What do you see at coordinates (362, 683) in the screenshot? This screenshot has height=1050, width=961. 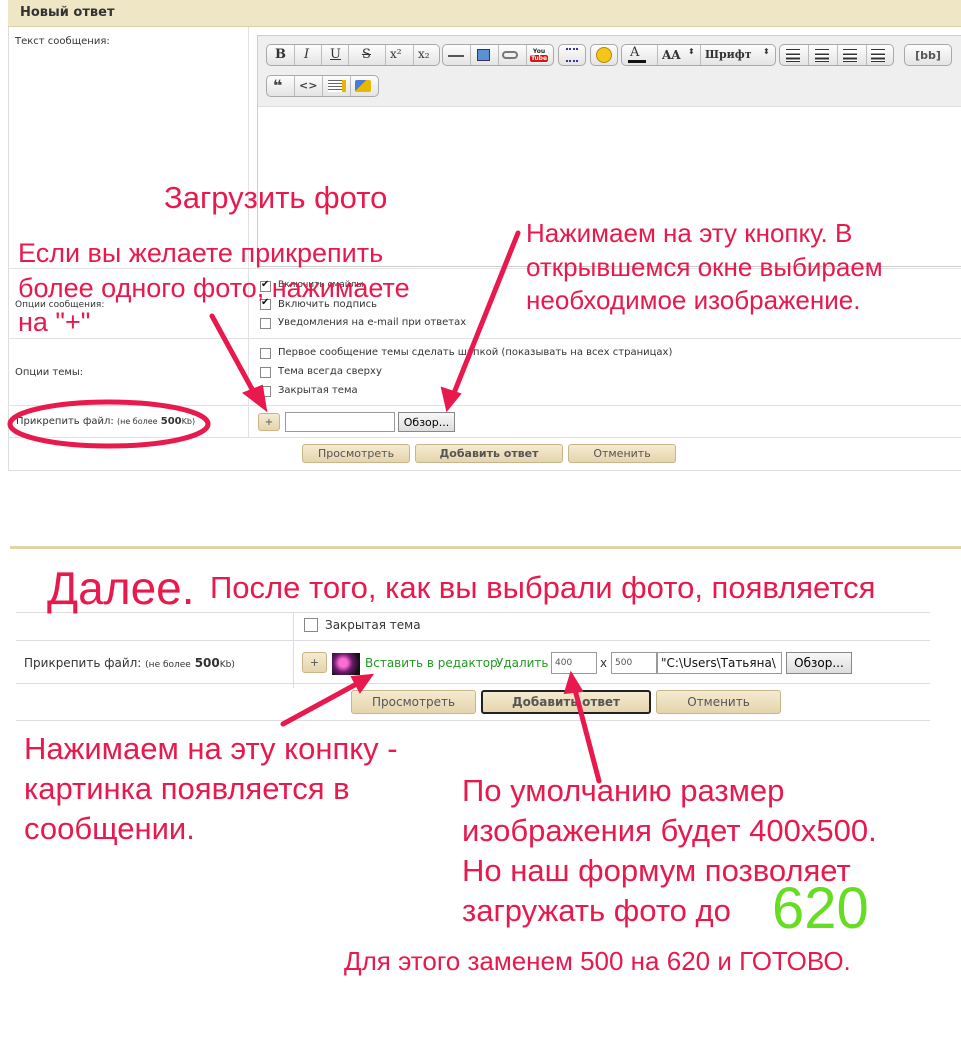 I see `insert-arrowhead` at bounding box center [362, 683].